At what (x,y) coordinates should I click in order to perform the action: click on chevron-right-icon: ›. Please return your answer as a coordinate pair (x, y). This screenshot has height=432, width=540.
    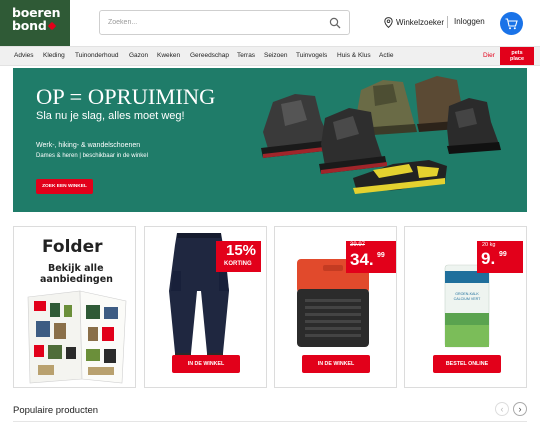
    Looking at the image, I should click on (520, 409).